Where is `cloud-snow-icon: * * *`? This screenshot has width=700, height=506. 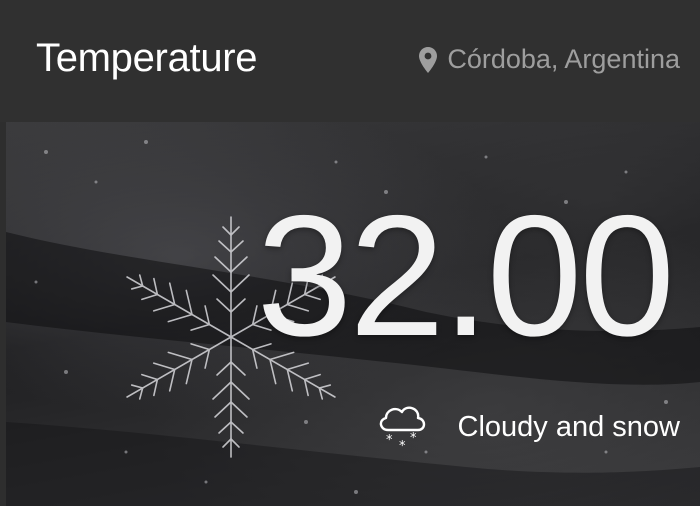
cloud-snow-icon: * * * is located at coordinates (401, 428).